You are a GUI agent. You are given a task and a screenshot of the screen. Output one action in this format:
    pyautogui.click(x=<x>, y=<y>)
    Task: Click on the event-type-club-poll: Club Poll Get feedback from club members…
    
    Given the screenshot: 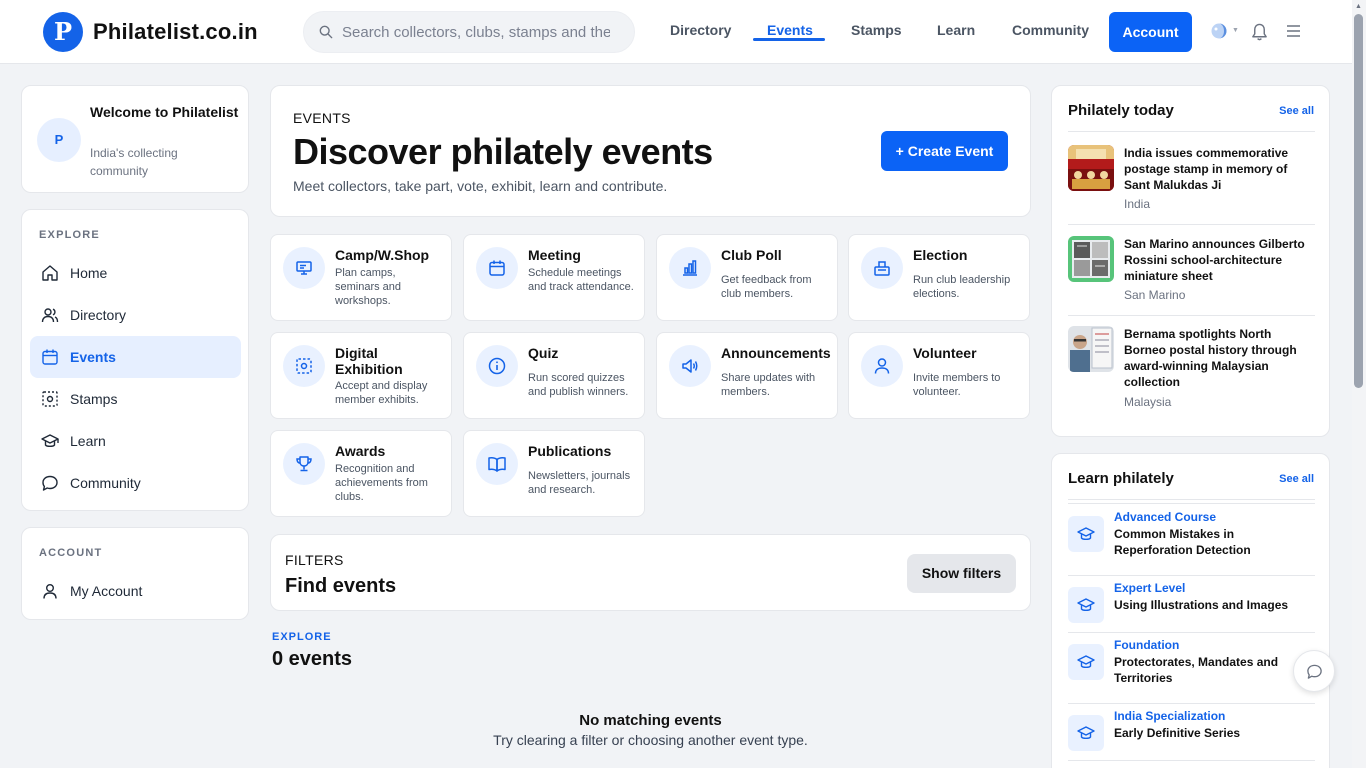 What is the action you would take?
    pyautogui.click(x=747, y=277)
    